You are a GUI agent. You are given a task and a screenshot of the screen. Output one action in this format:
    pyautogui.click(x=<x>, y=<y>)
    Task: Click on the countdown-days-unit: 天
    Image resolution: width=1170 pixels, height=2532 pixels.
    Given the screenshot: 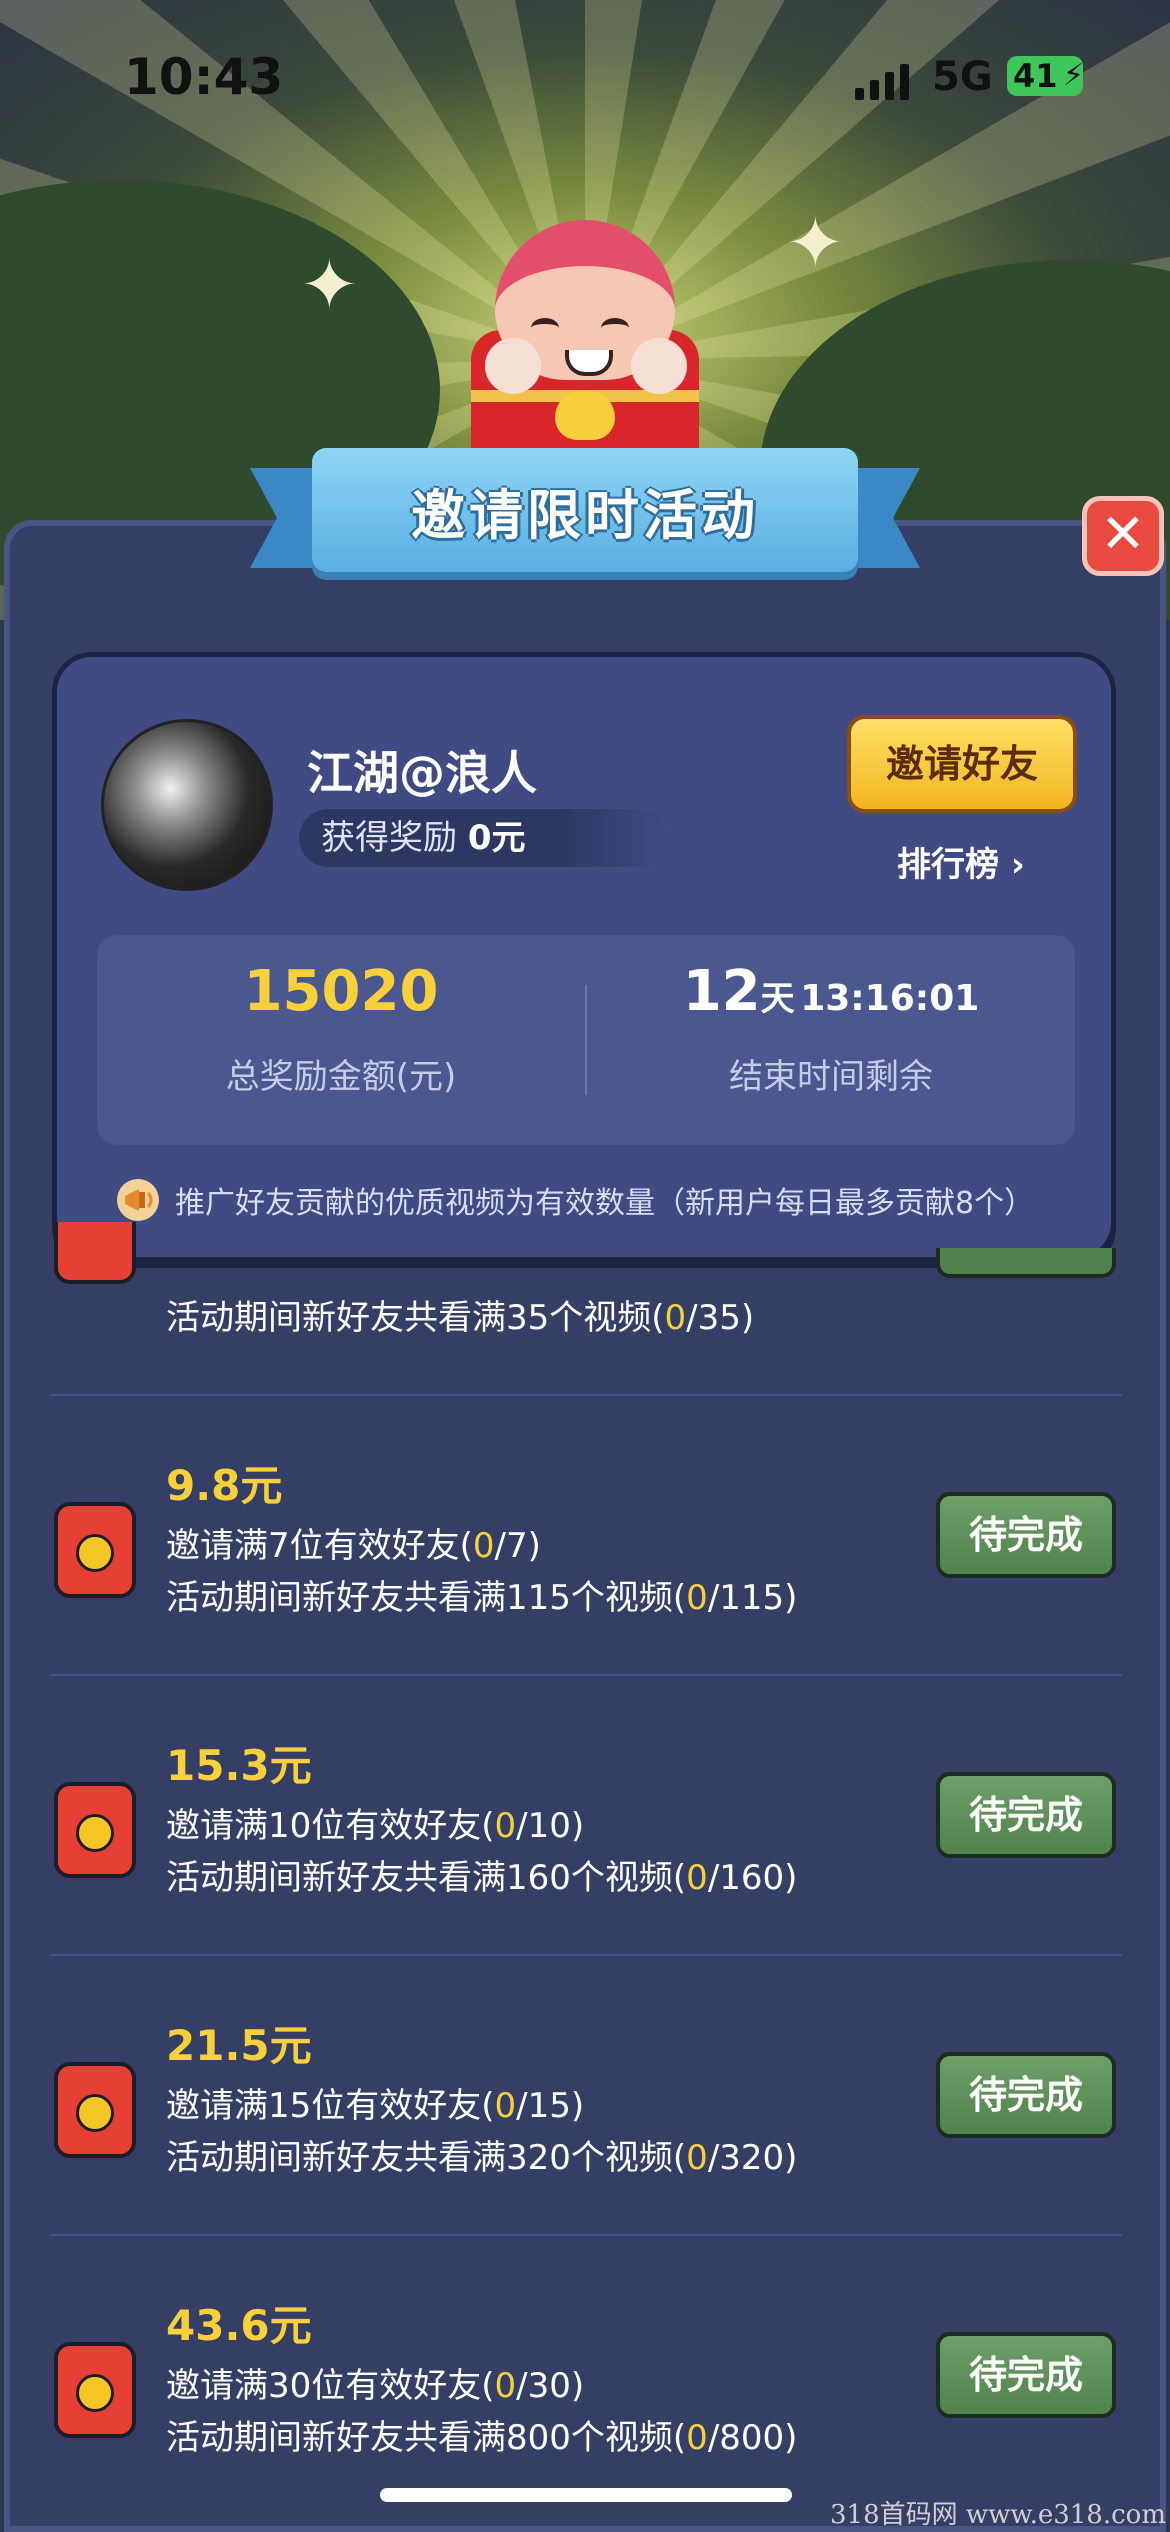 What is the action you would take?
    pyautogui.click(x=777, y=999)
    